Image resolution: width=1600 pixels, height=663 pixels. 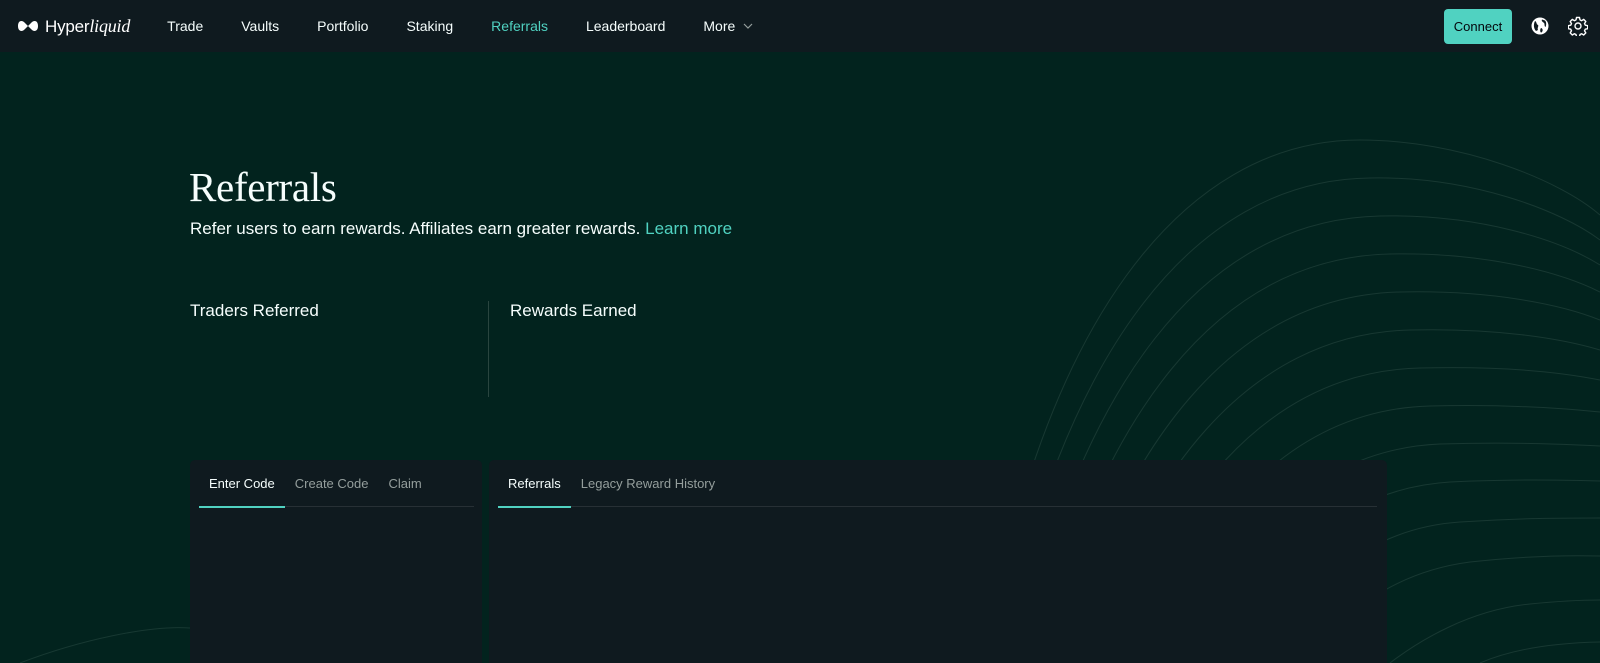 I want to click on learn-more-link: Learn more, so click(x=688, y=228).